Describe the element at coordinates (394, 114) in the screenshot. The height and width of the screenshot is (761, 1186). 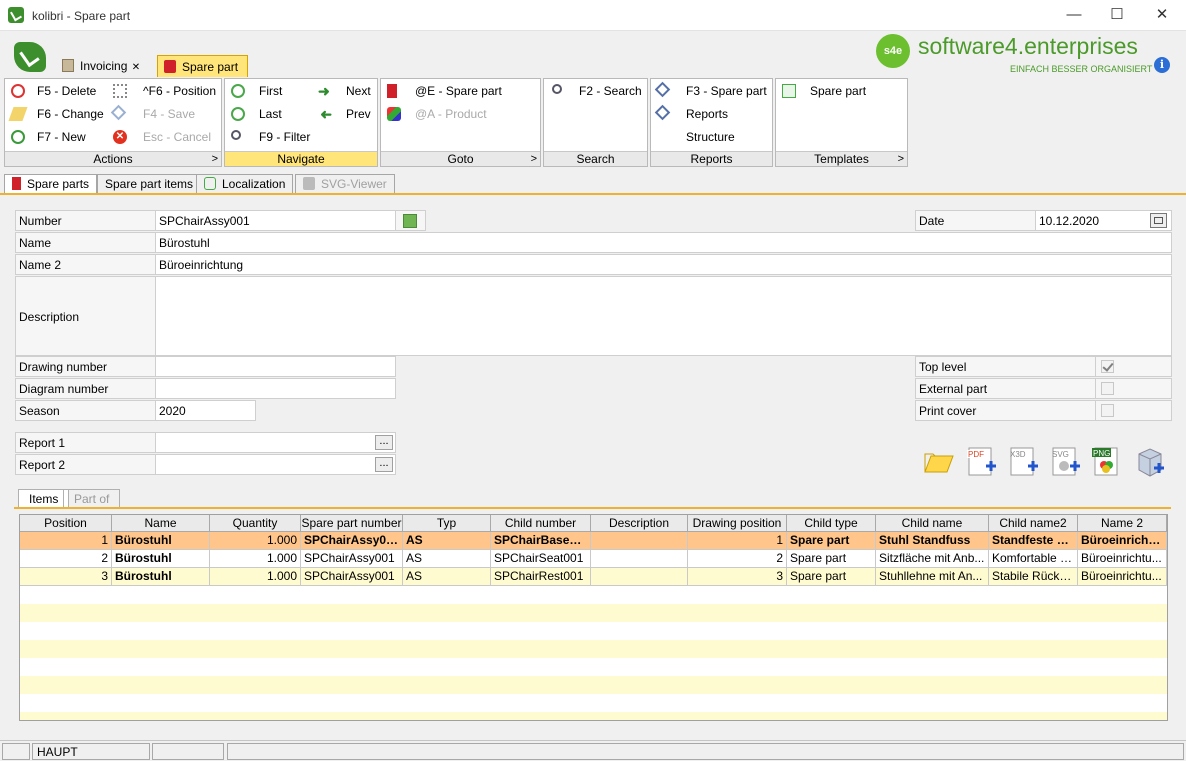
I see `product-icon` at that location.